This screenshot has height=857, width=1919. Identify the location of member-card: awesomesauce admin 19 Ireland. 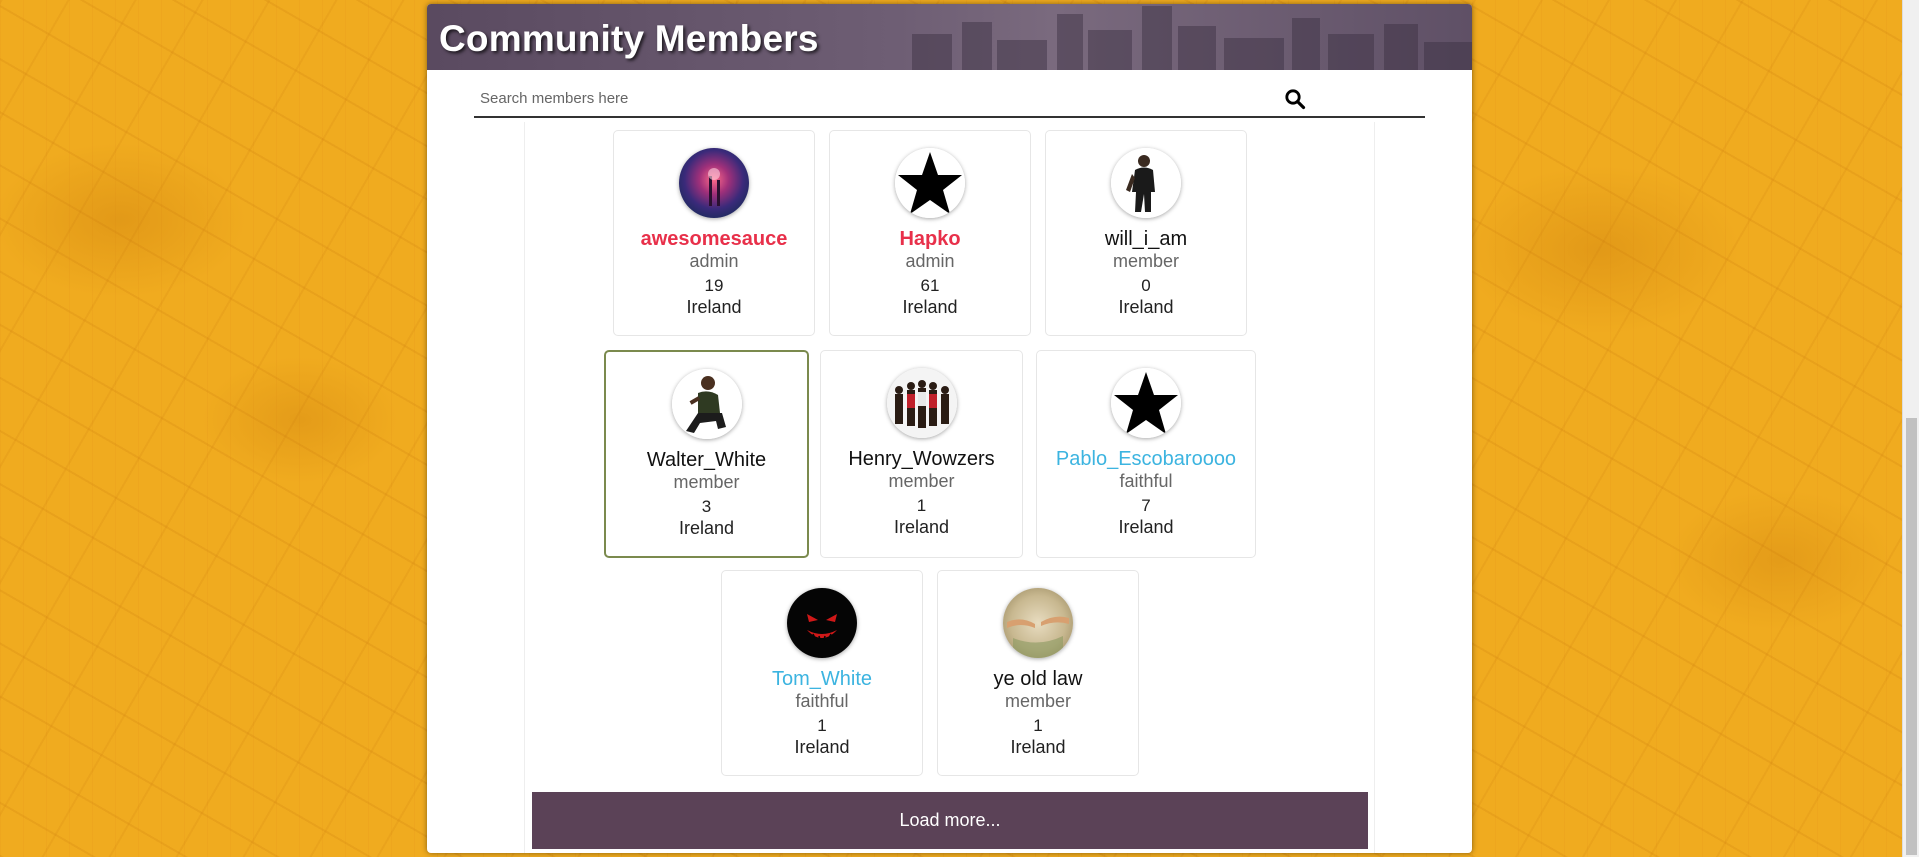
(714, 233).